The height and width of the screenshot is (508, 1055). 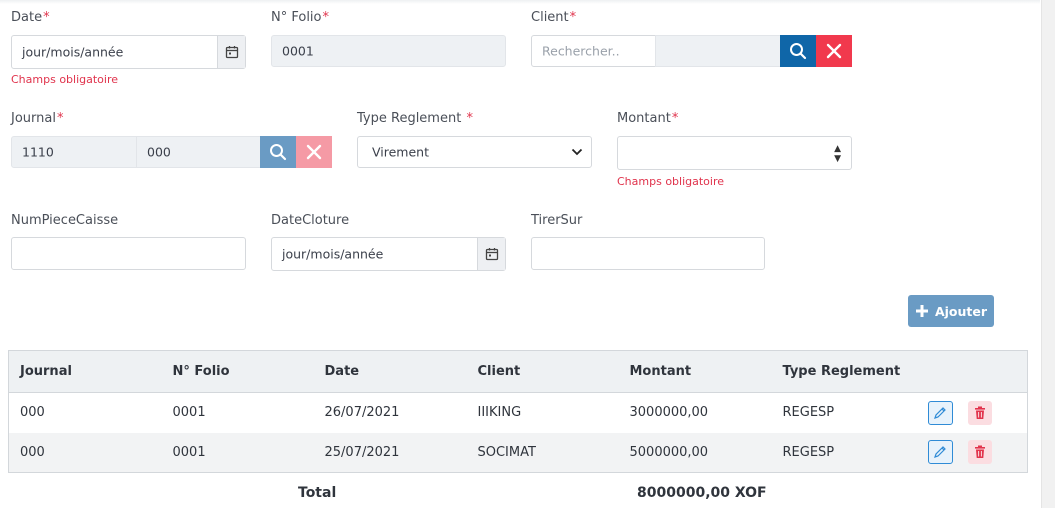 I want to click on client-name-field, so click(x=718, y=51).